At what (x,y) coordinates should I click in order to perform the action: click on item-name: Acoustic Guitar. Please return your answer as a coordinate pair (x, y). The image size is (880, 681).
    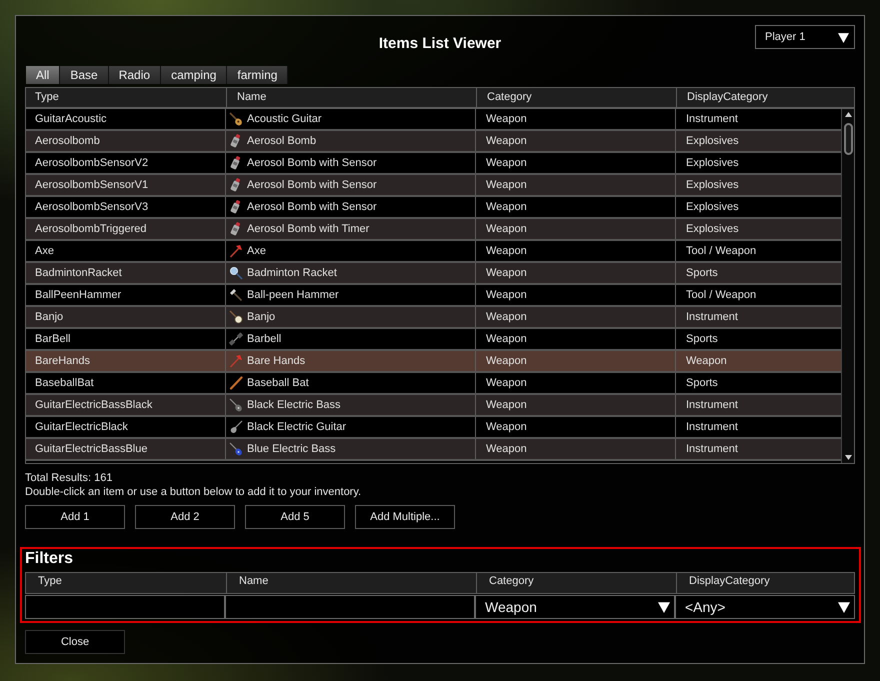
    Looking at the image, I should click on (284, 119).